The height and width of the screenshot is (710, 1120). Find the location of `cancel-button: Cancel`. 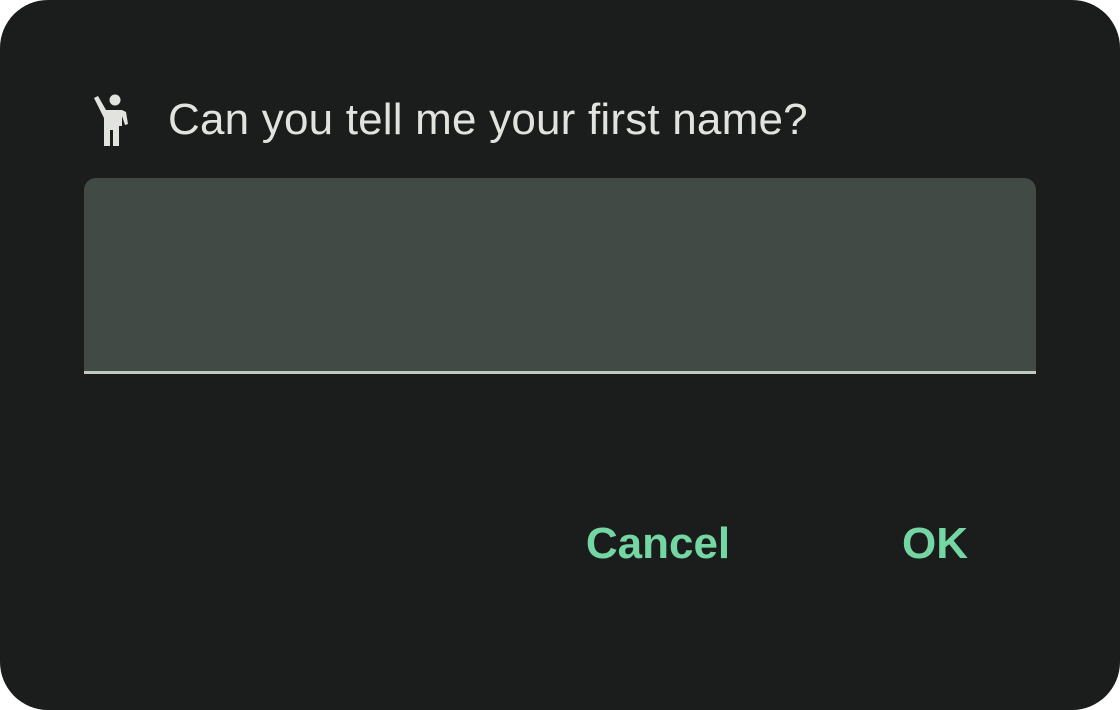

cancel-button: Cancel is located at coordinates (658, 544).